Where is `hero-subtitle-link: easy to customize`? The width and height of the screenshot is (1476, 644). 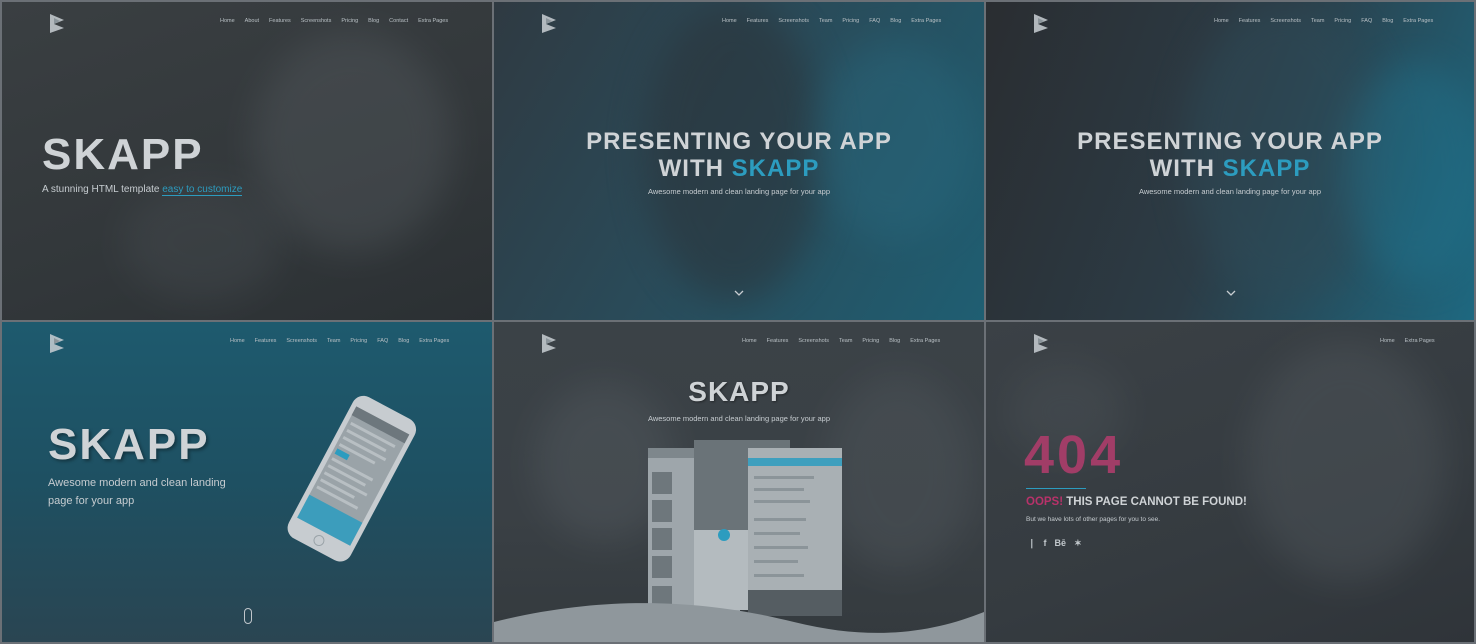
hero-subtitle-link: easy to customize is located at coordinates (202, 190).